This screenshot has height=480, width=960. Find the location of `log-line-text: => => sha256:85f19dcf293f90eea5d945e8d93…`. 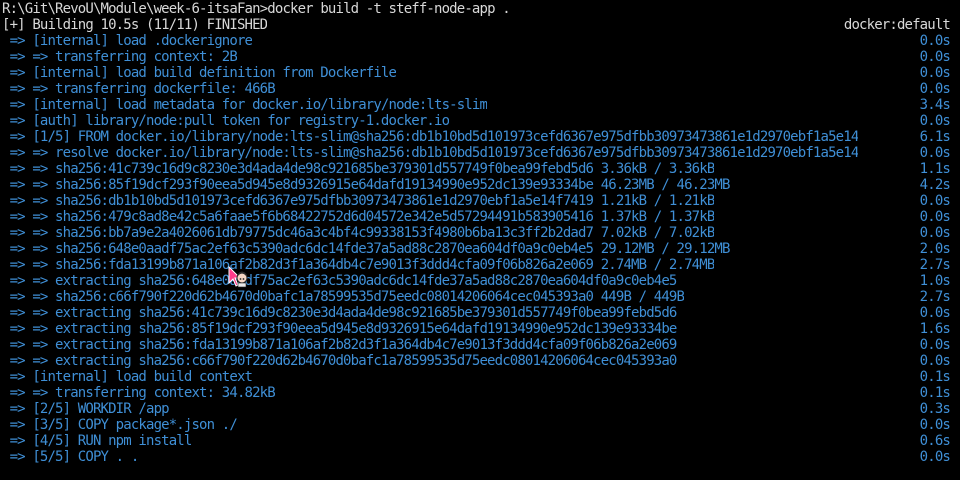

log-line-text: => => sha256:85f19dcf293f90eea5d945e8d93… is located at coordinates (366, 185).